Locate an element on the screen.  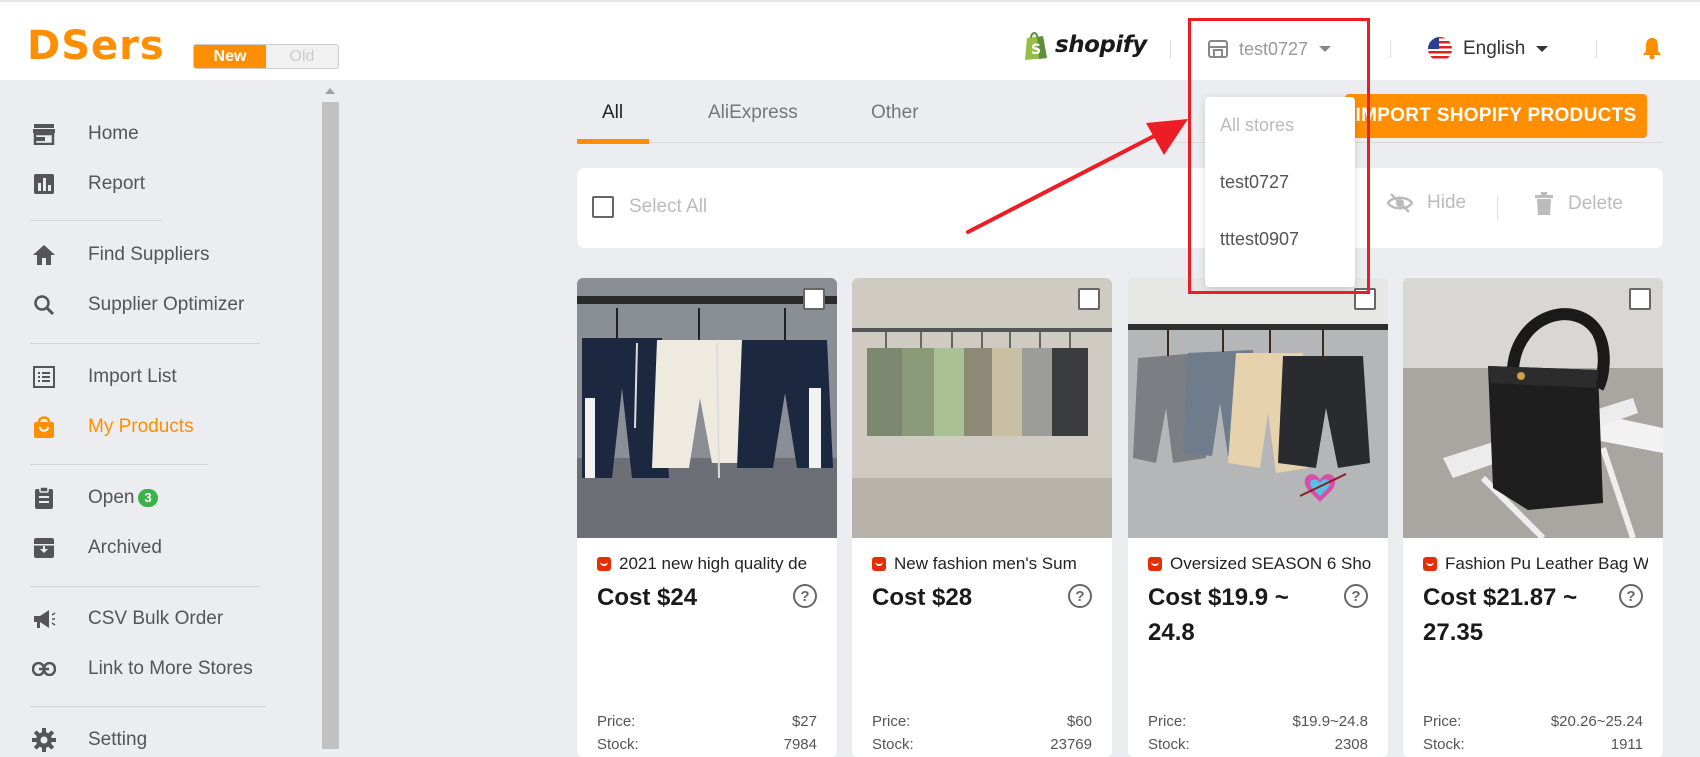
product-title: Oversized SEASON 6 Sho is located at coordinates (1260, 564).